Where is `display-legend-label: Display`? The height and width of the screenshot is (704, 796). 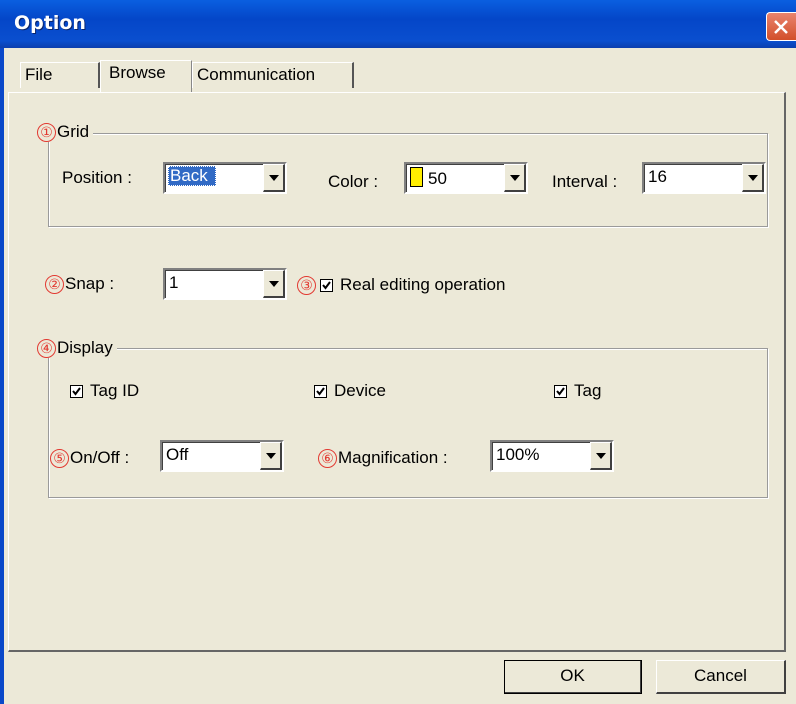 display-legend-label: Display is located at coordinates (85, 347).